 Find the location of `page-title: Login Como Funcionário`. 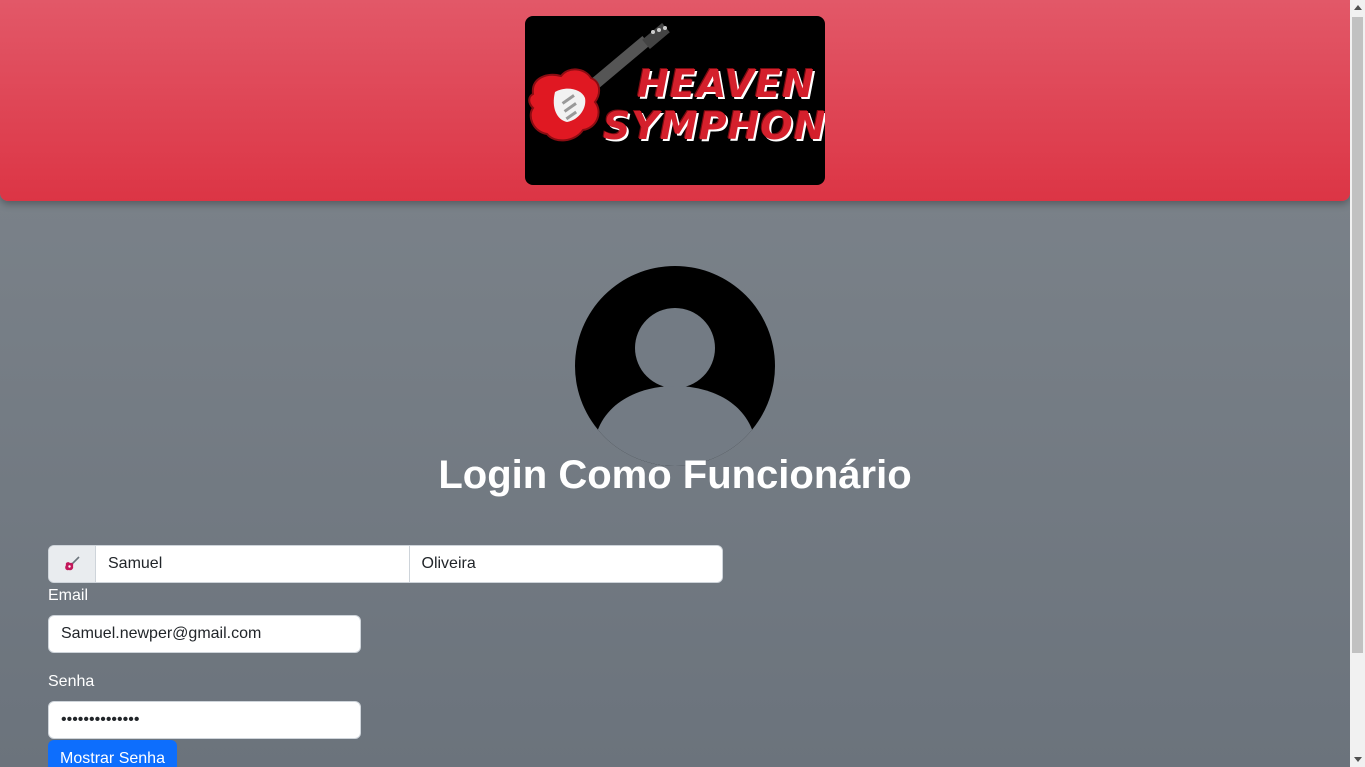

page-title: Login Como Funcionário is located at coordinates (675, 475).